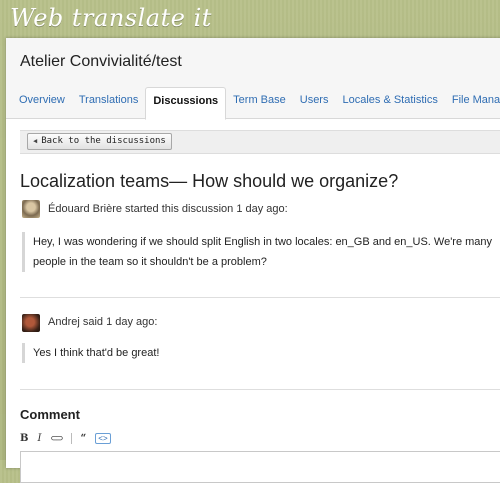 Image resolution: width=500 pixels, height=483 pixels. Describe the element at coordinates (35, 141) in the screenshot. I see `triangle-left-icon: ◀` at that location.